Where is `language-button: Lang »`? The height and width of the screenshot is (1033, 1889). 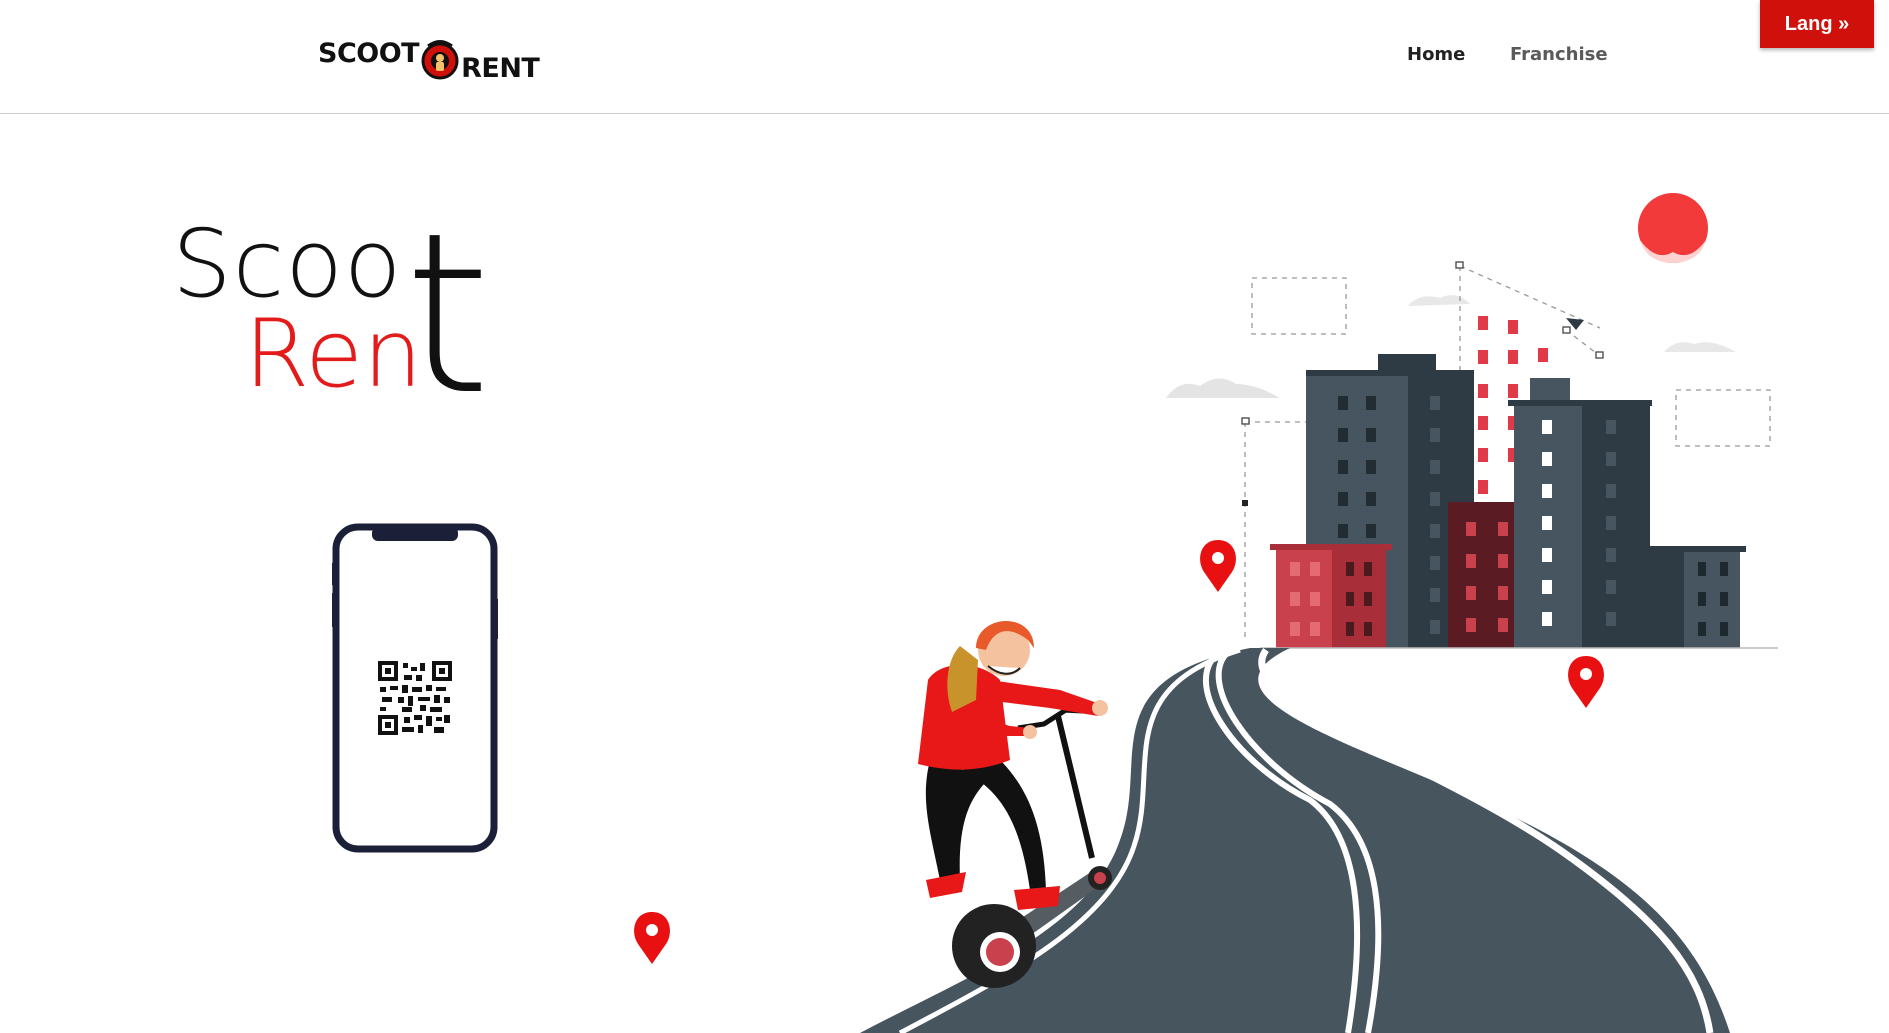 language-button: Lang » is located at coordinates (1817, 24).